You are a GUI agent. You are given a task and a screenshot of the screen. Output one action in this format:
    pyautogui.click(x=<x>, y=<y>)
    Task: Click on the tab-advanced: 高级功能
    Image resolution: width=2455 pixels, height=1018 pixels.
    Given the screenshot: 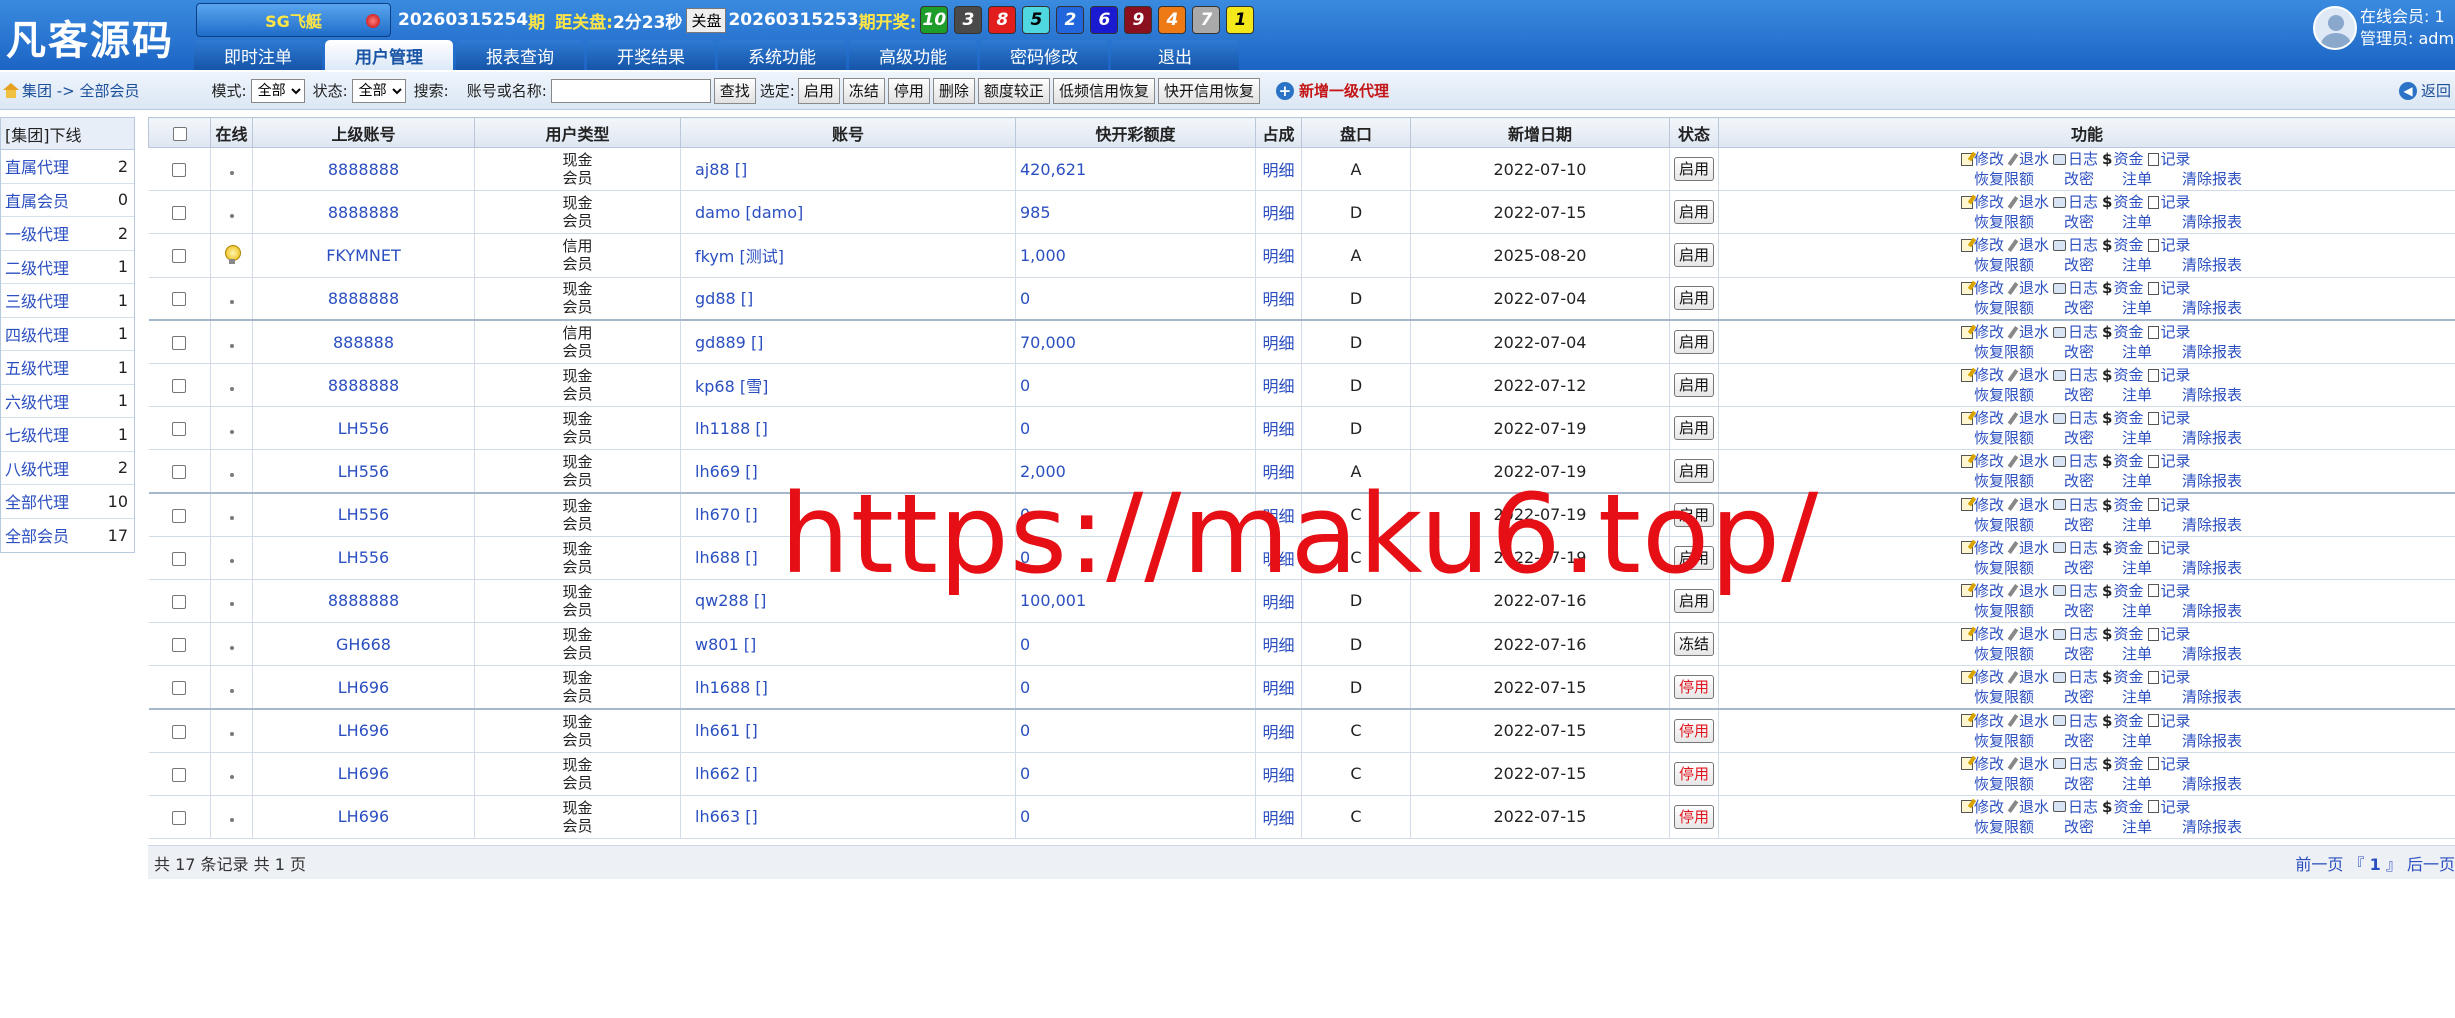 What is the action you would take?
    pyautogui.click(x=913, y=55)
    